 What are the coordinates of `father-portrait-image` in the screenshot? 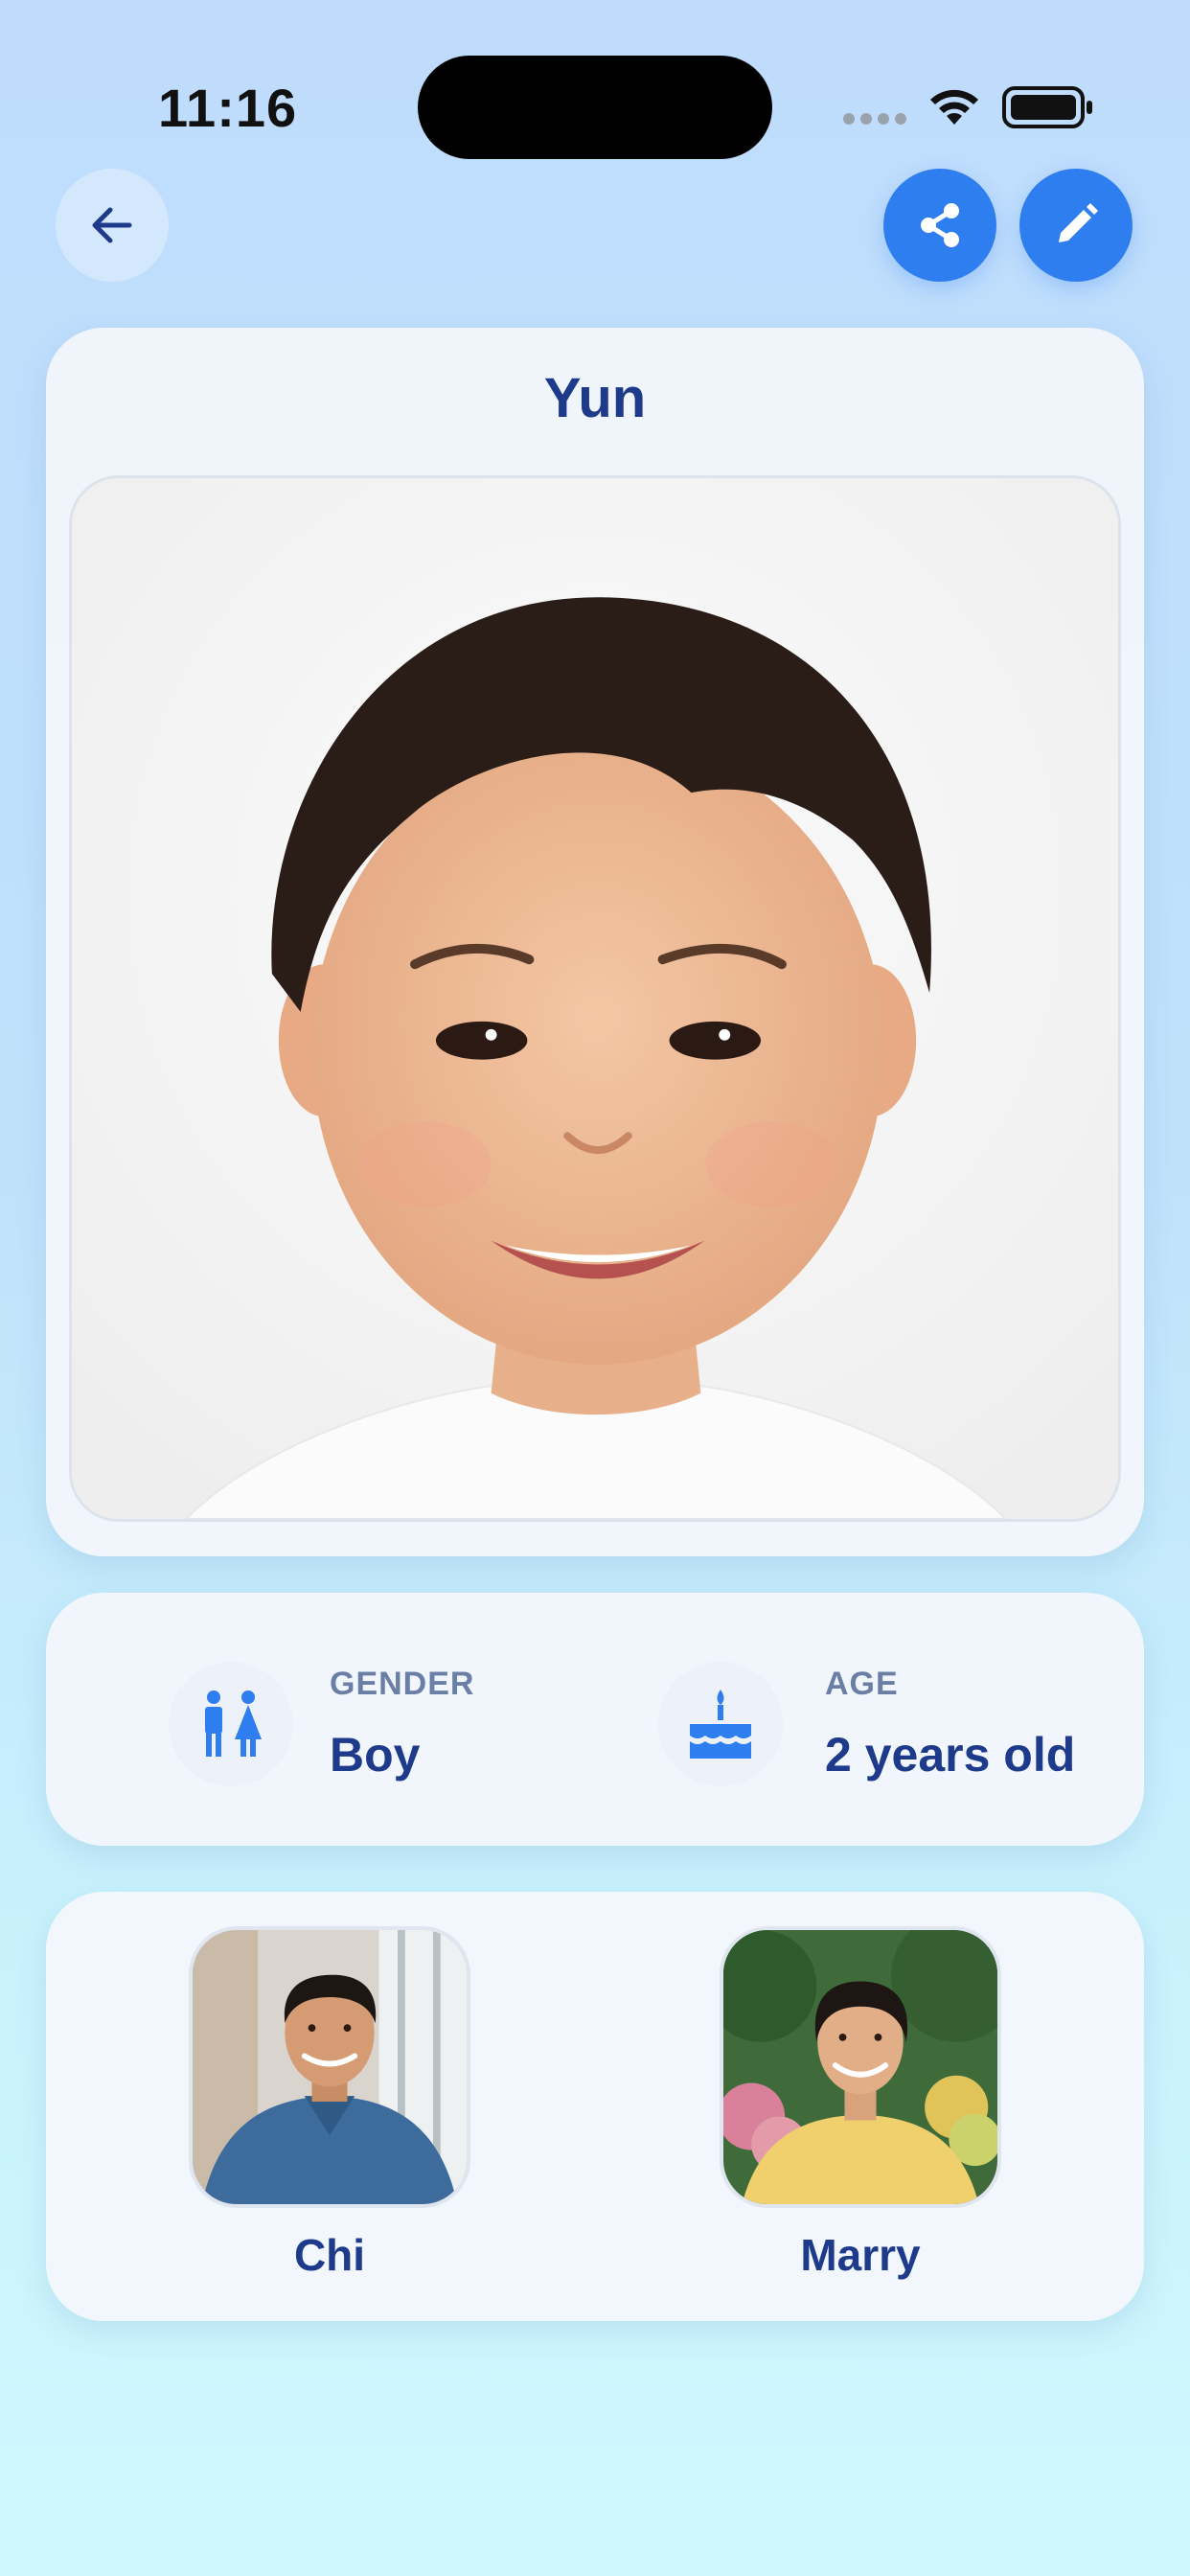 It's located at (330, 2067).